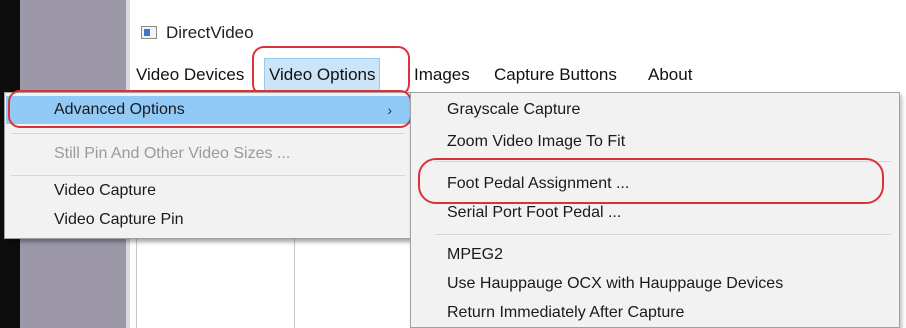 This screenshot has width=906, height=328. I want to click on title-bar: DirectVideo, so click(518, 28).